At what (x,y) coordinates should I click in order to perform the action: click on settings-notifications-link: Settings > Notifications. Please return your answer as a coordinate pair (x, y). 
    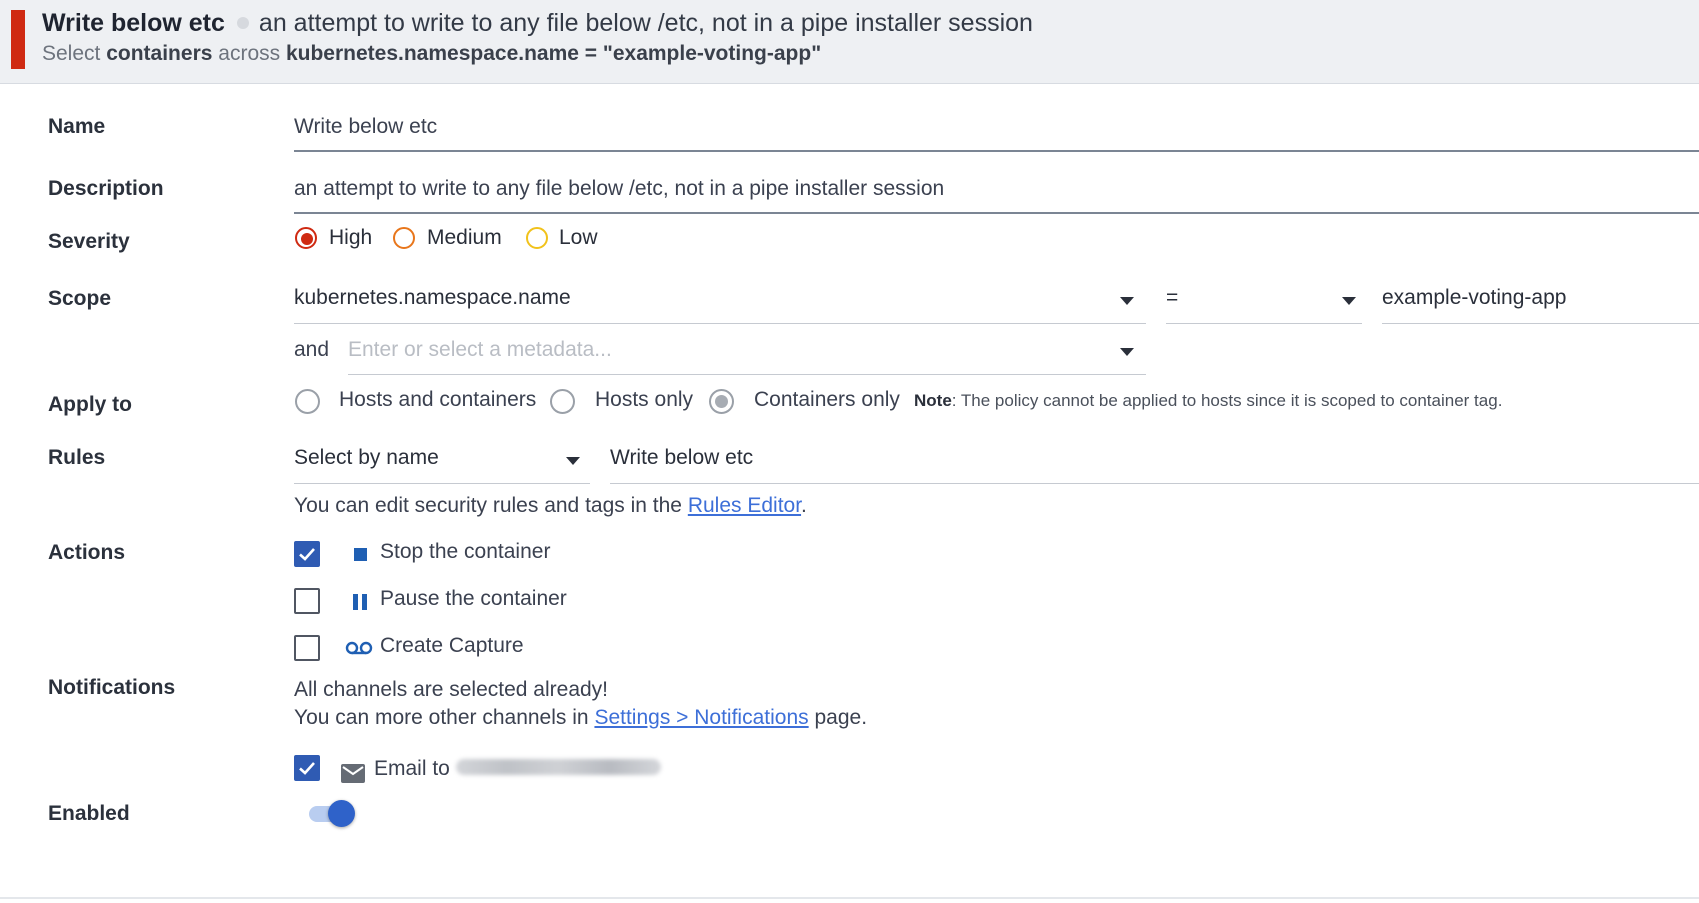
    Looking at the image, I should click on (701, 717).